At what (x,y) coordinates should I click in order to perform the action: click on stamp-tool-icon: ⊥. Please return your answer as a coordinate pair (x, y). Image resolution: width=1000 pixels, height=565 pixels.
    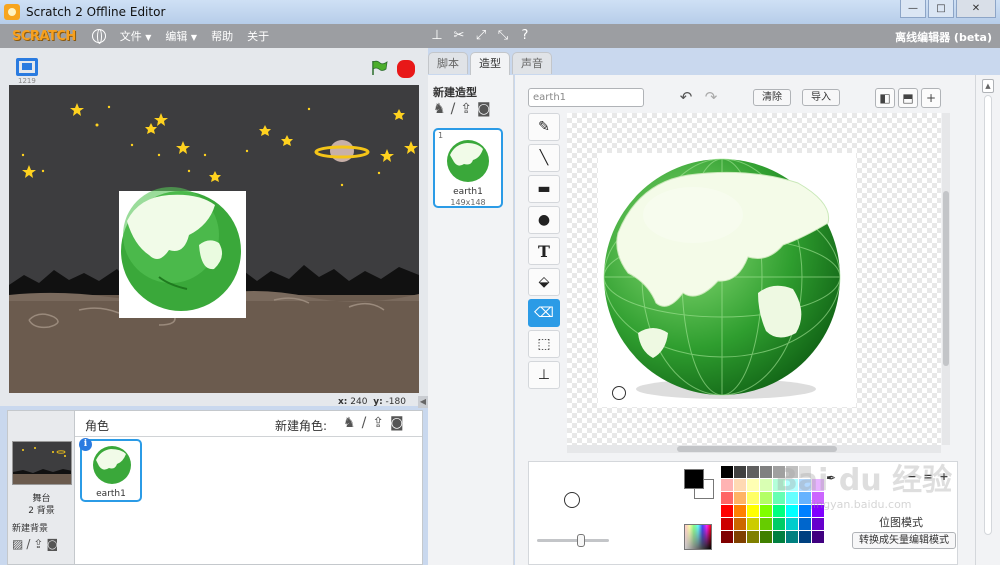
    Looking at the image, I should click on (544, 375).